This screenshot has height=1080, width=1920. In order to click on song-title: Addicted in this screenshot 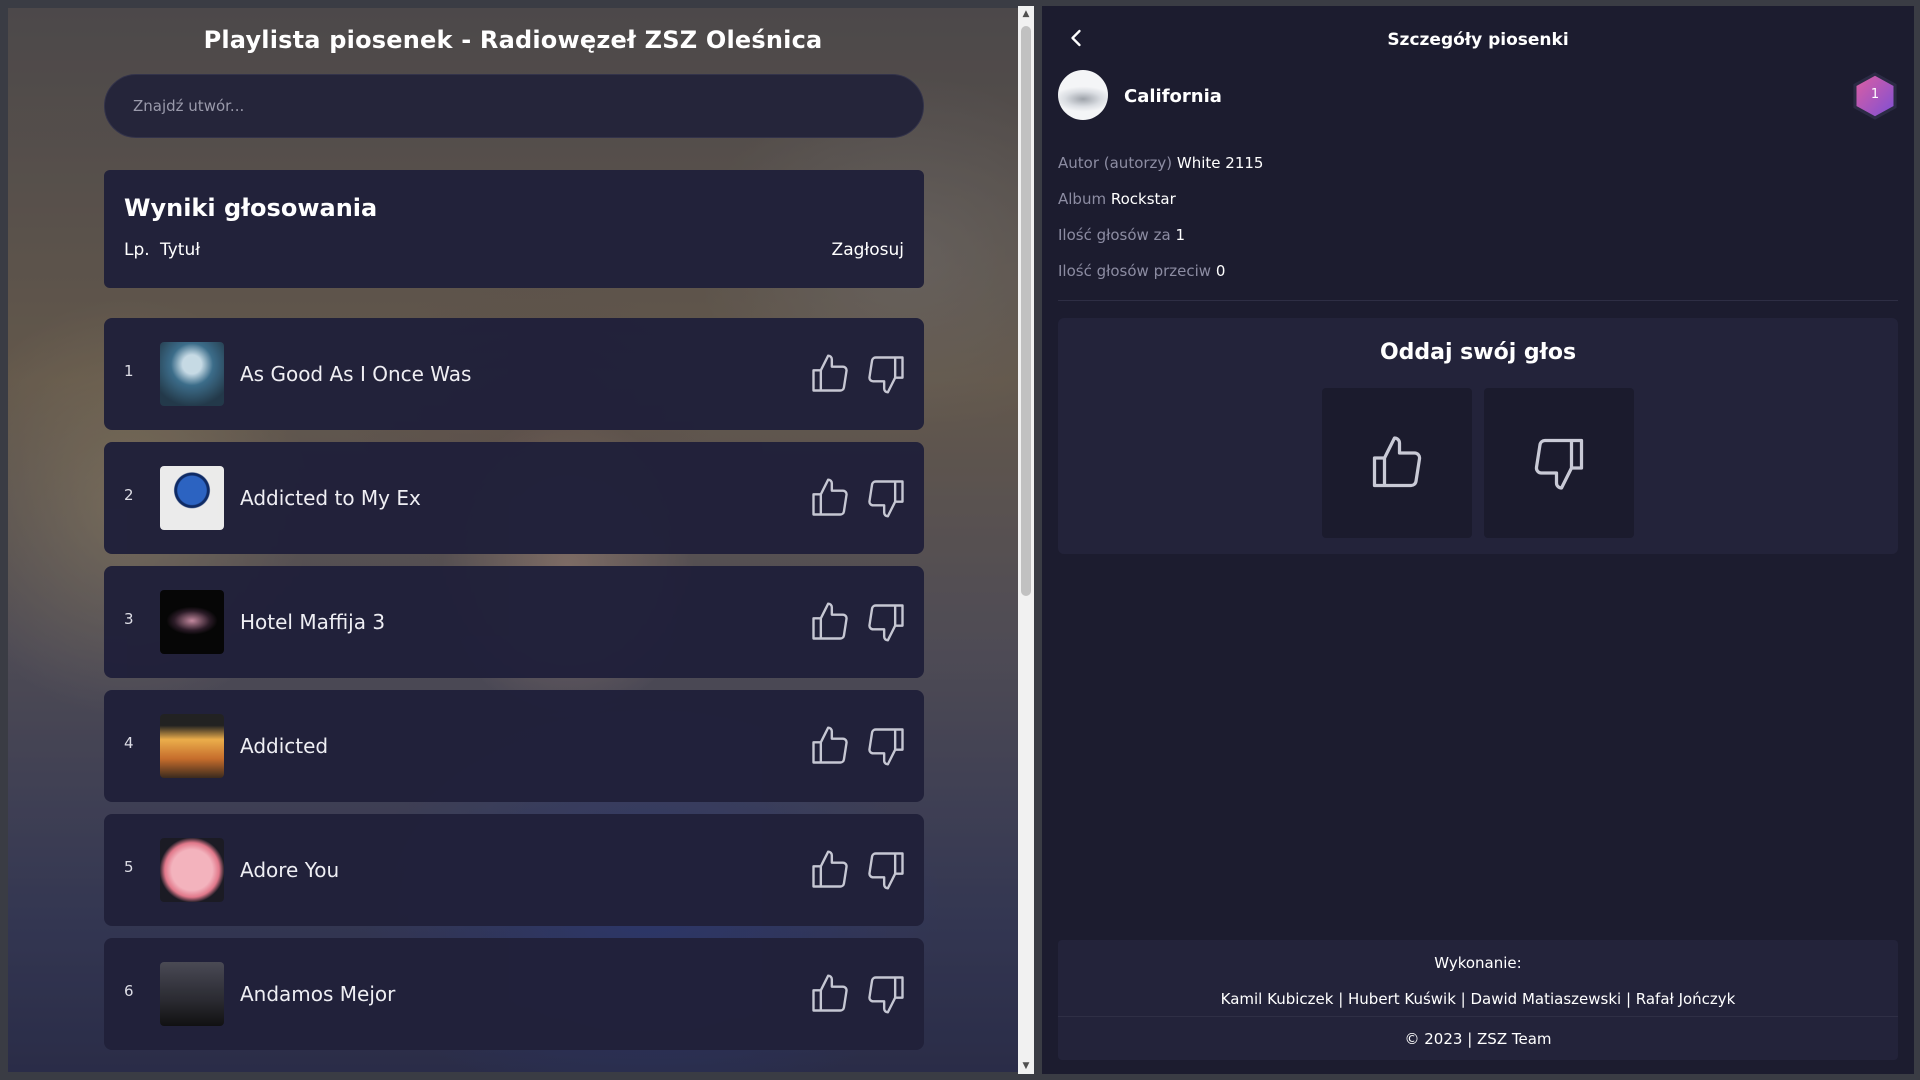, I will do `click(284, 746)`.